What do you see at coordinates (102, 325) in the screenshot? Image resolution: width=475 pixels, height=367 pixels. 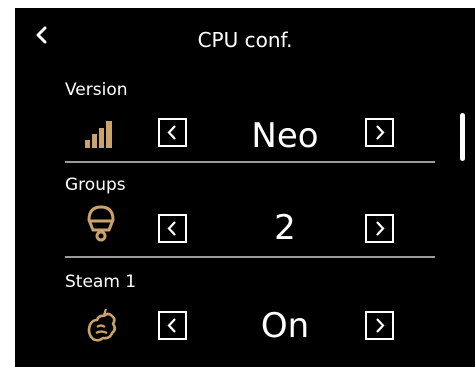 I see `steam-icon` at bounding box center [102, 325].